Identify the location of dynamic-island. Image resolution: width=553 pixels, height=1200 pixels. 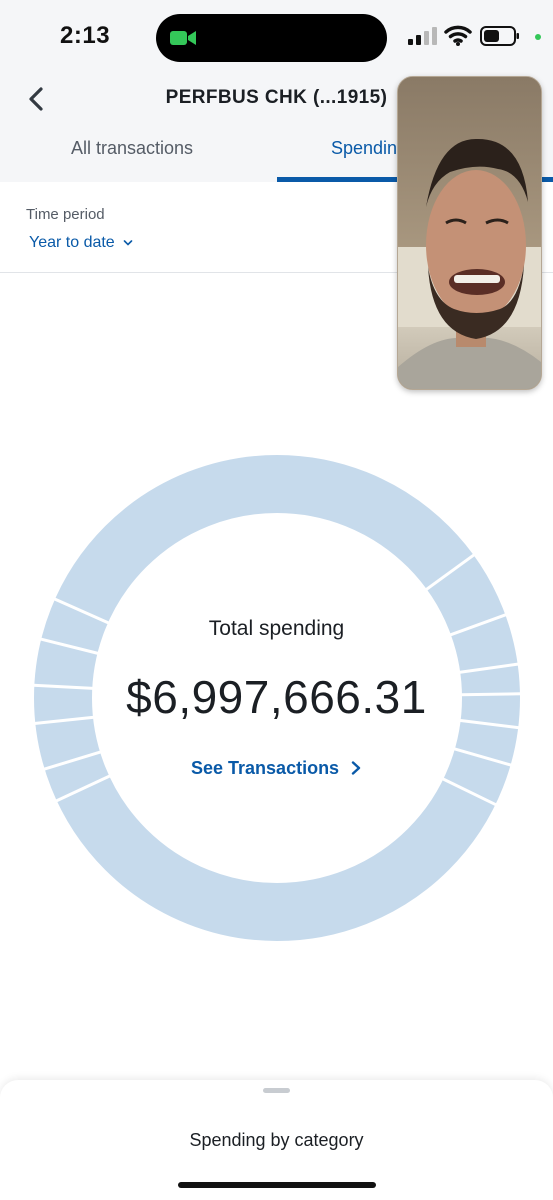
(271, 38).